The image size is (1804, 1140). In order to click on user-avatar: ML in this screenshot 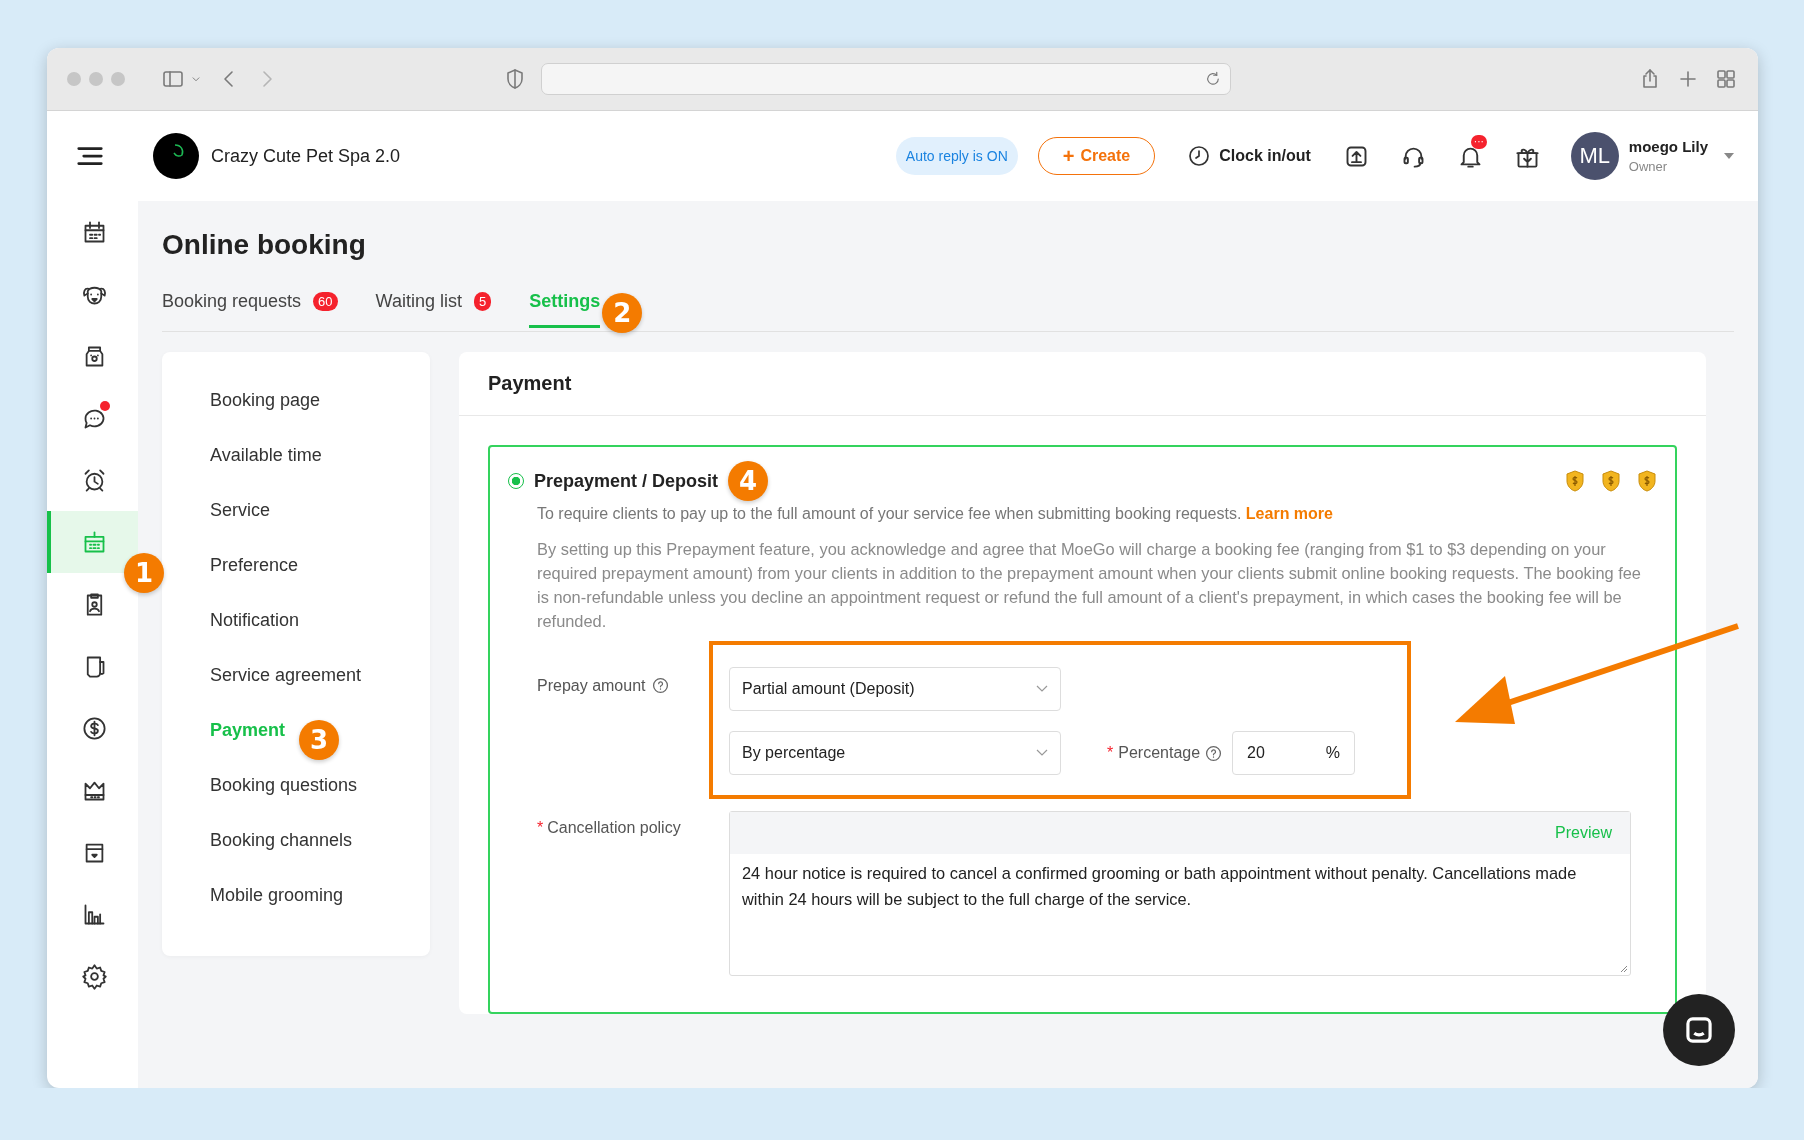, I will do `click(1594, 156)`.